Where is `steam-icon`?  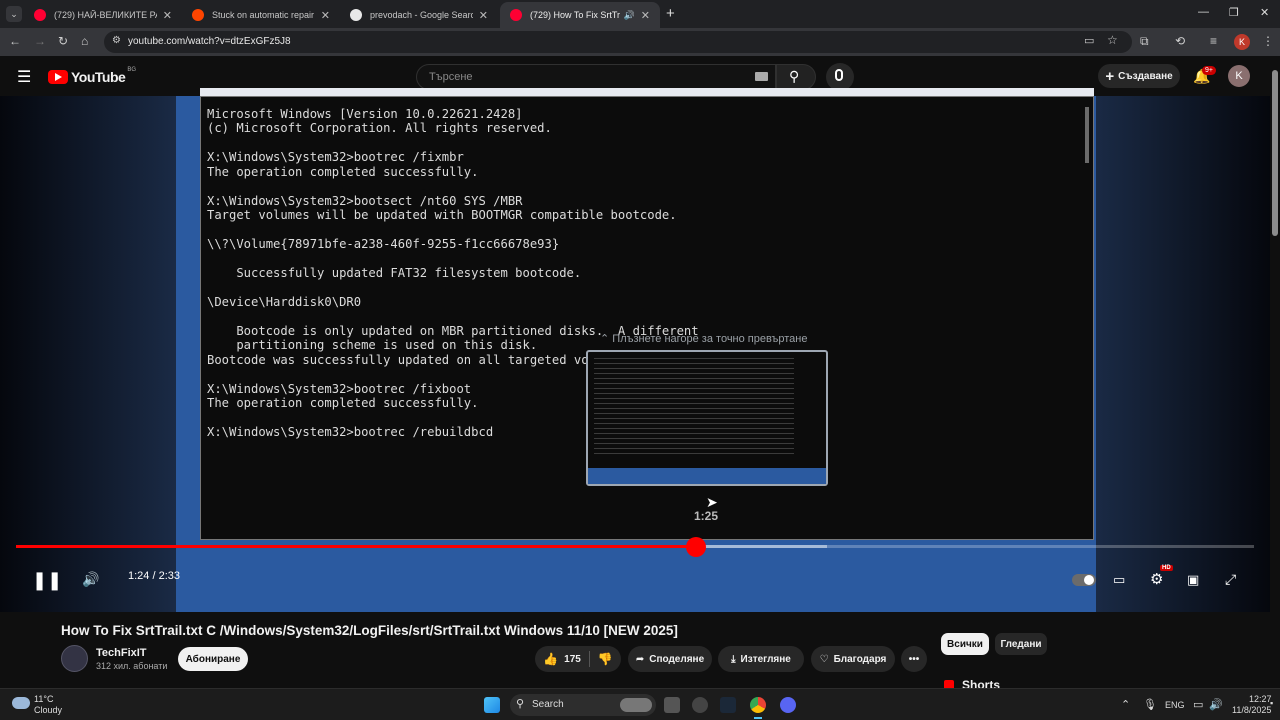 steam-icon is located at coordinates (728, 705).